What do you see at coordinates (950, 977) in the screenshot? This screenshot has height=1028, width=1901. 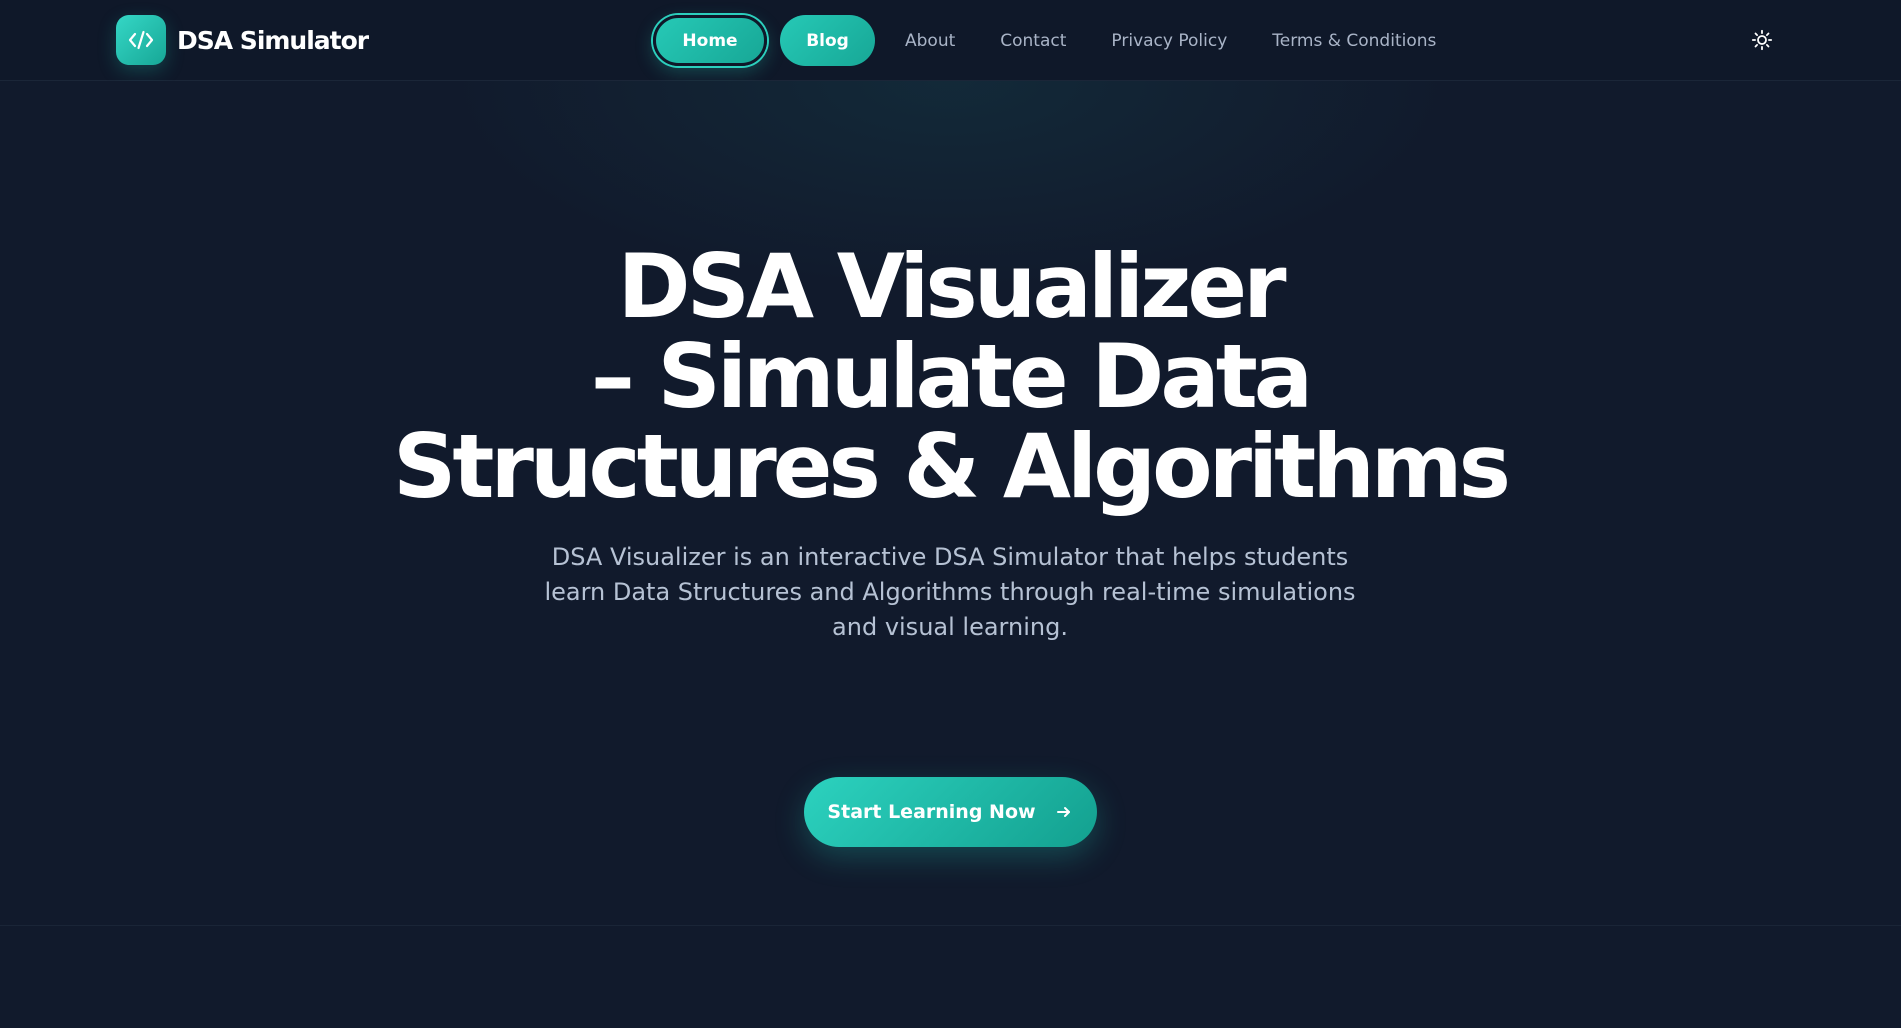 I see `next-section-background` at bounding box center [950, 977].